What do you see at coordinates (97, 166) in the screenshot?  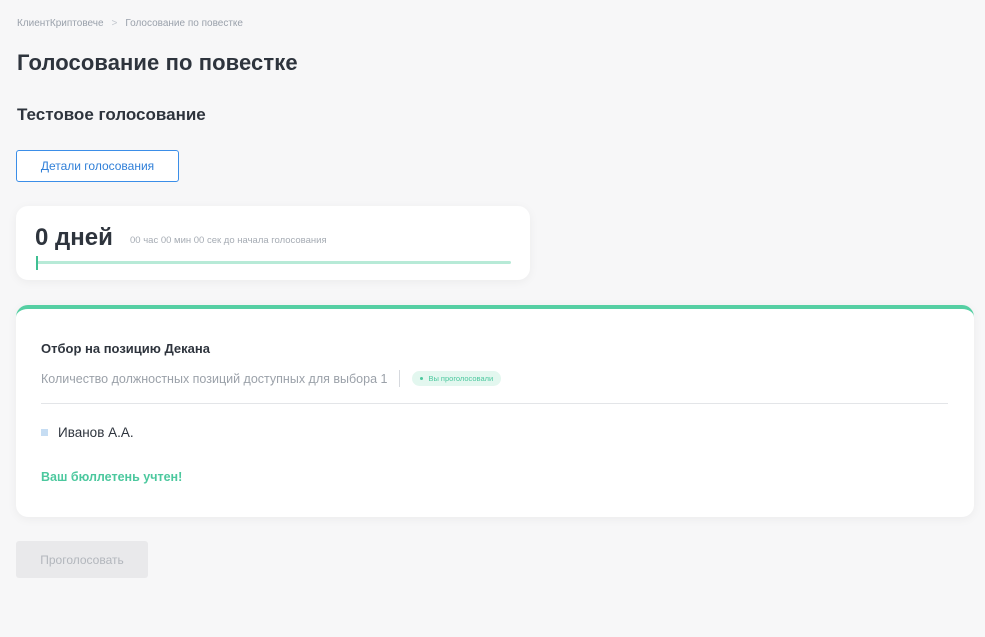 I see `voting-details-button: Детали голосования` at bounding box center [97, 166].